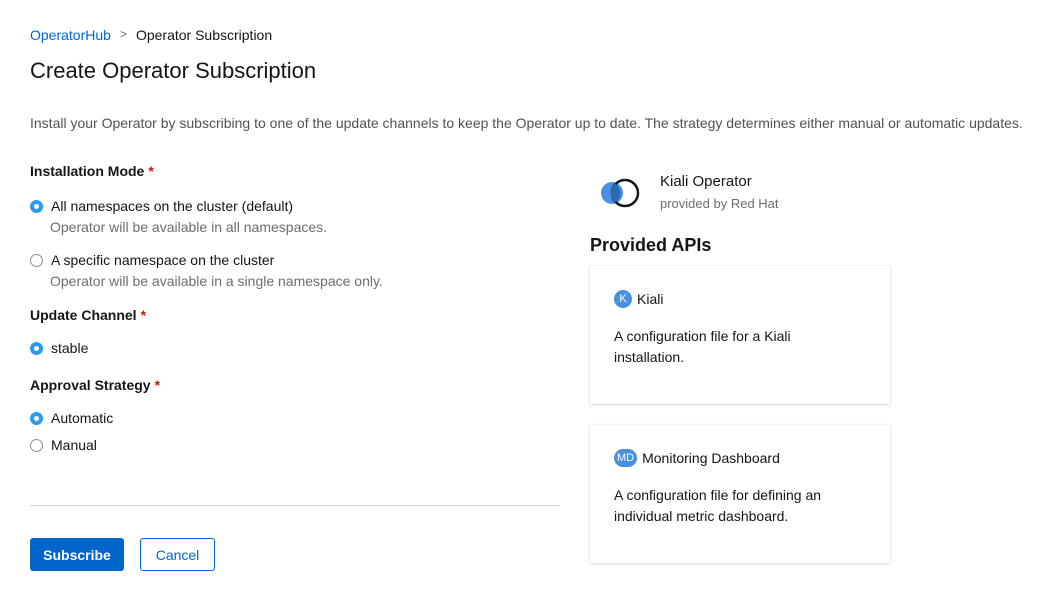 This screenshot has width=1041, height=596. I want to click on kiali-logo-icon, so click(620, 194).